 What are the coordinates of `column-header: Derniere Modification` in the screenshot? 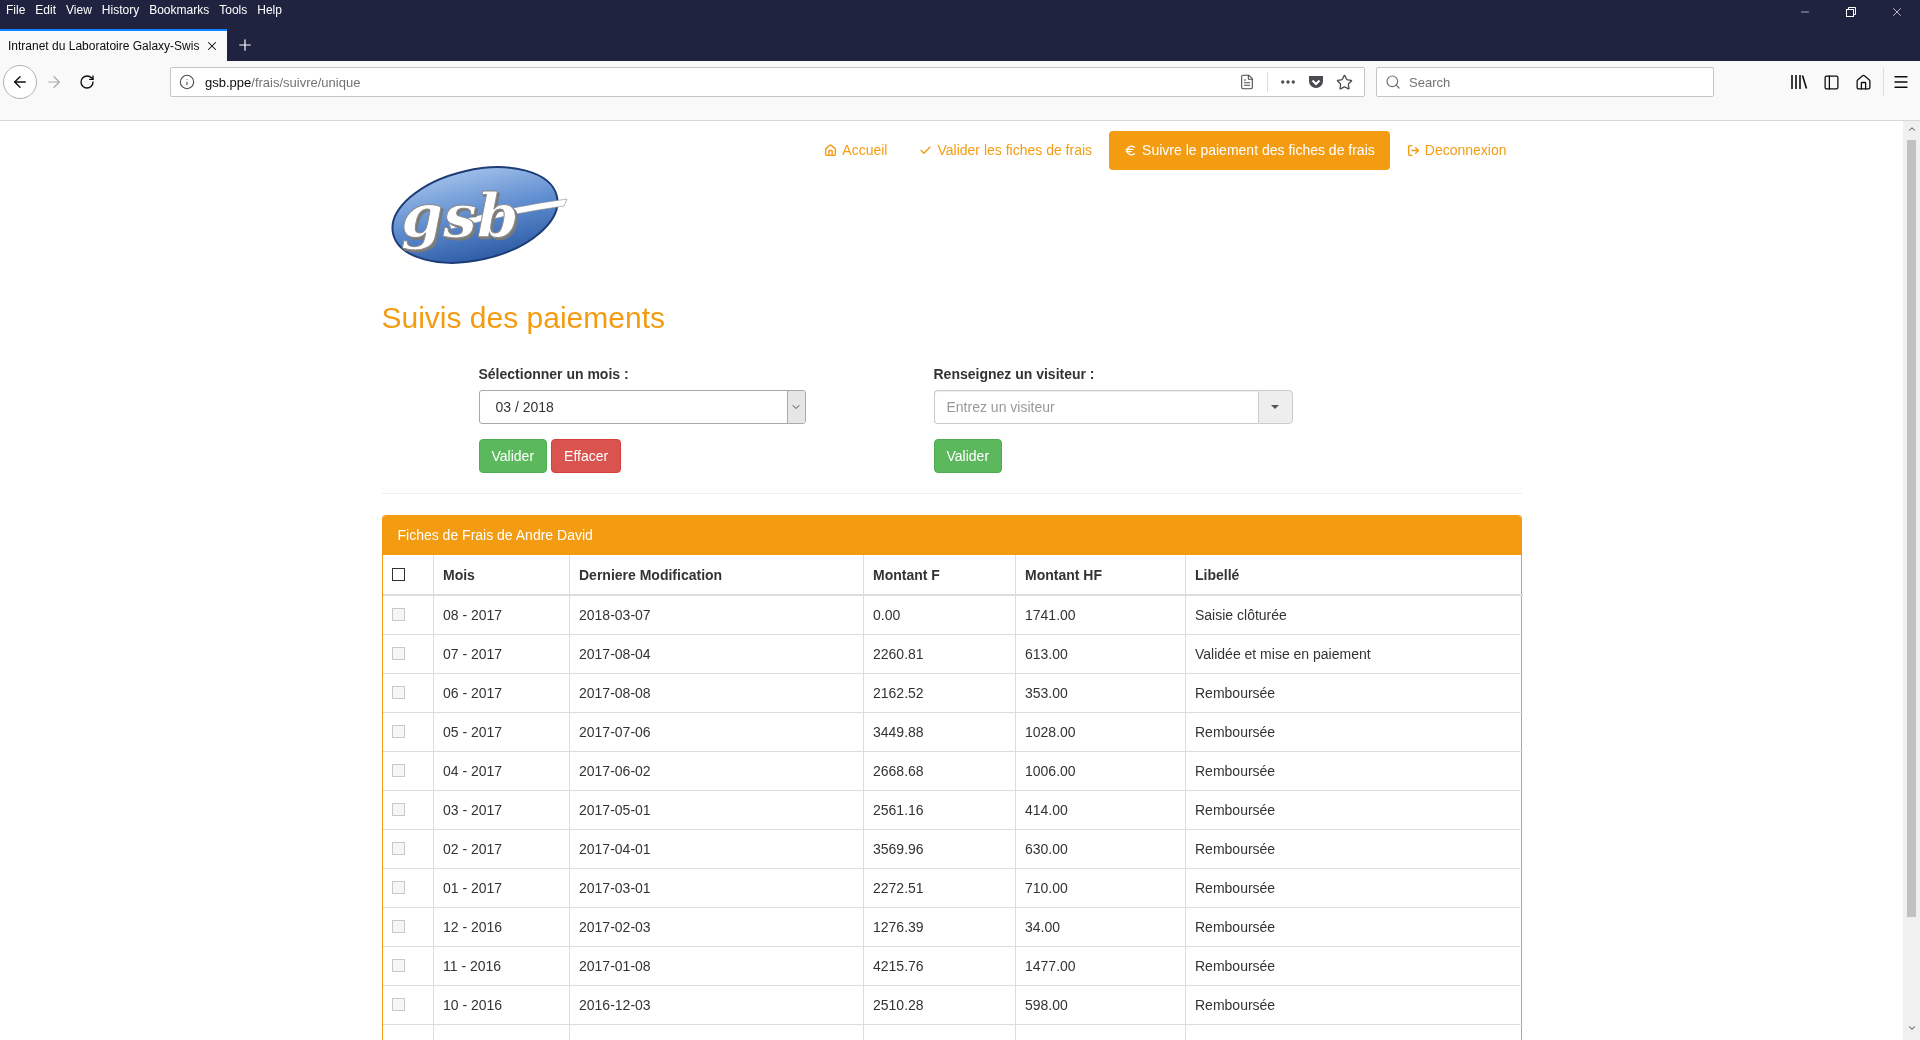 It's located at (716, 575).